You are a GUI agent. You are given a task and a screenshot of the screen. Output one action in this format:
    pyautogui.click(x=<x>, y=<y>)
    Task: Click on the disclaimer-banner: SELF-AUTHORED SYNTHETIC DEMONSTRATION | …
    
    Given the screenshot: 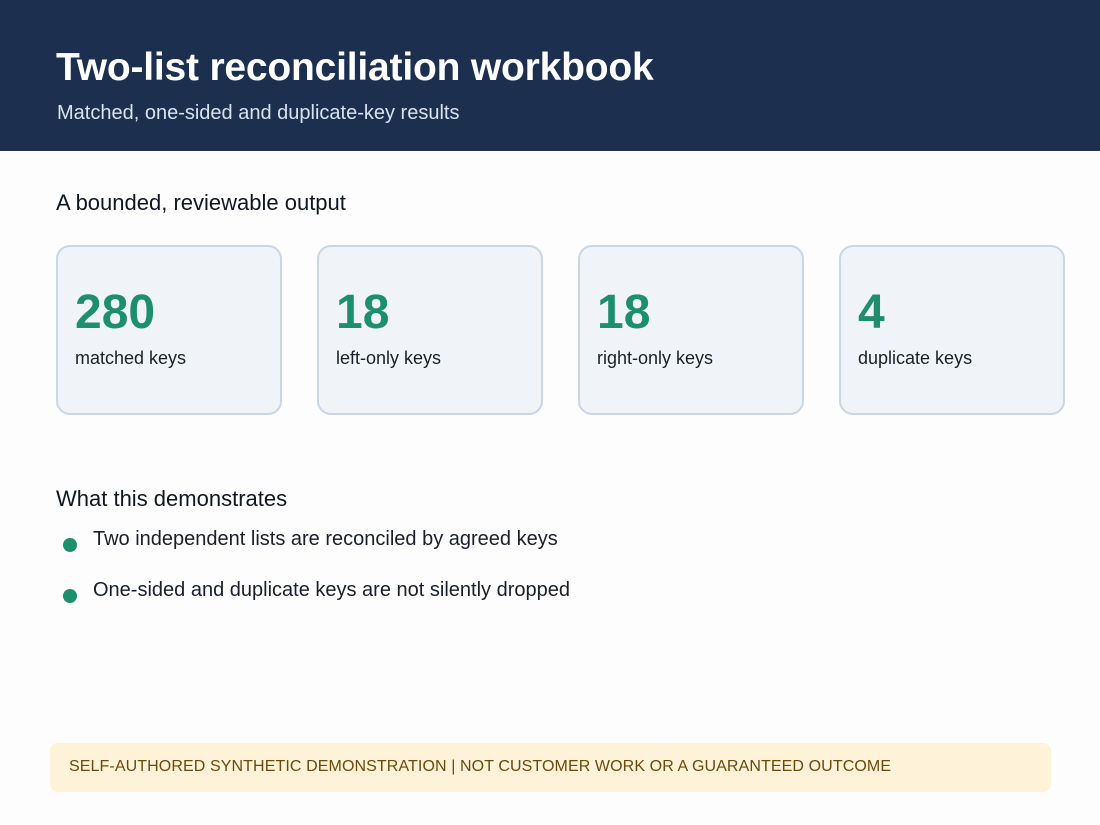 What is the action you would take?
    pyautogui.click(x=550, y=767)
    